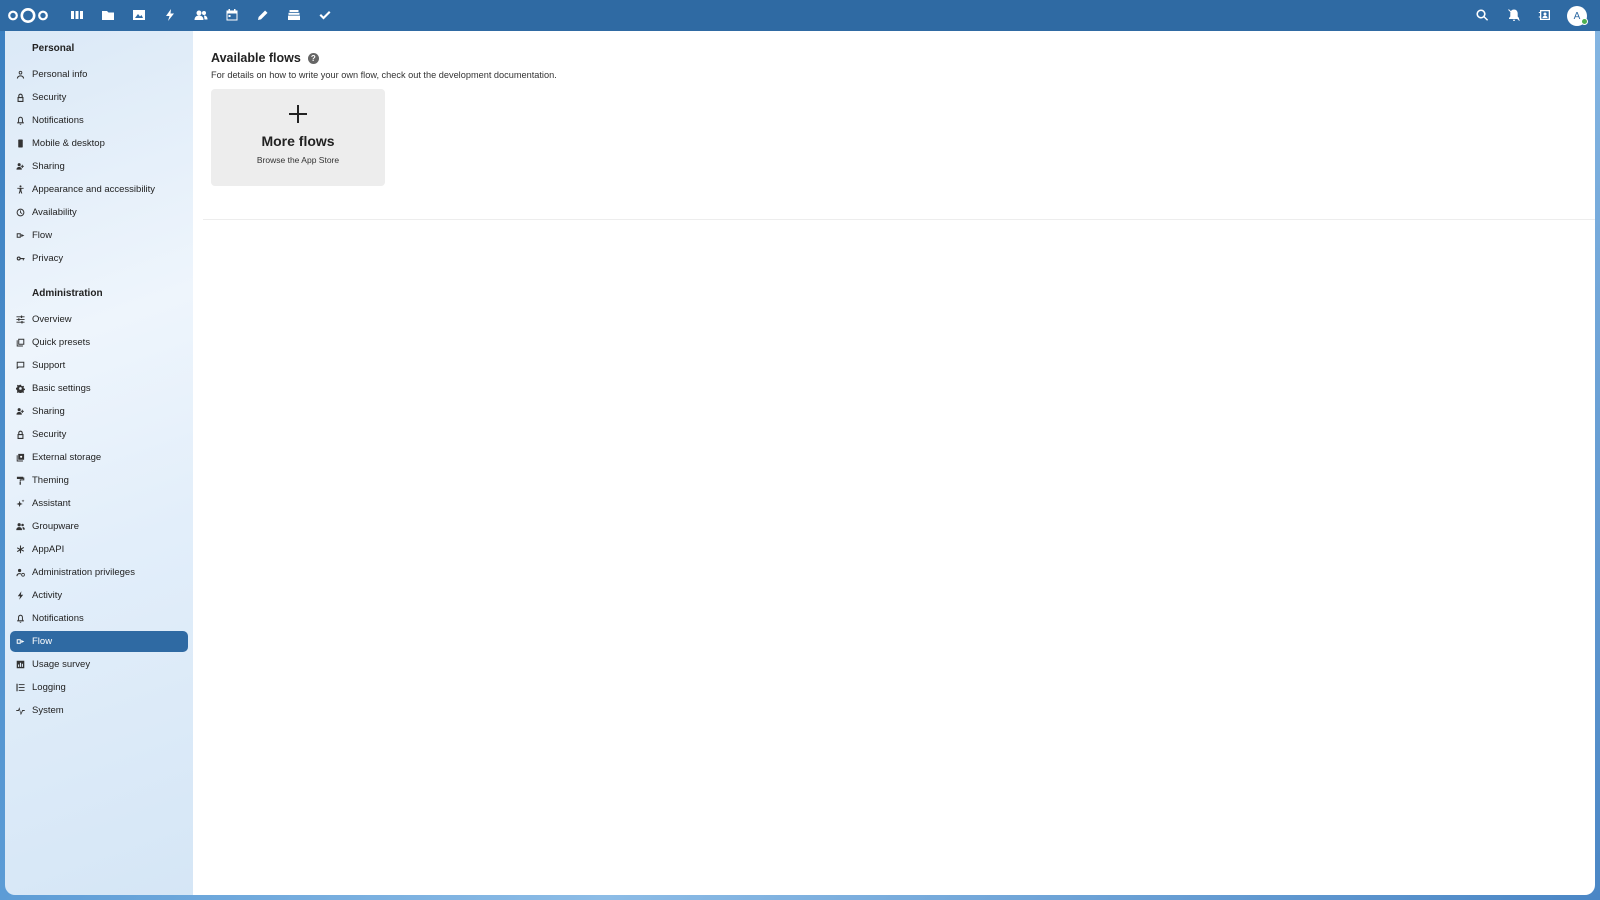  What do you see at coordinates (800, 15) in the screenshot?
I see `top-header: A` at bounding box center [800, 15].